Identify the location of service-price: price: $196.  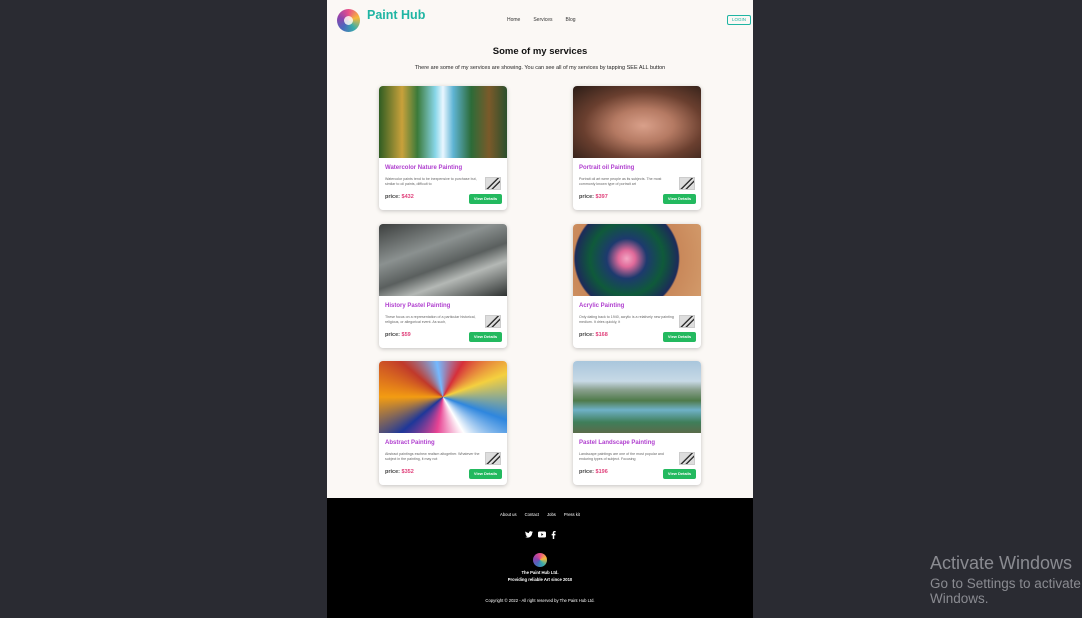
(593, 472).